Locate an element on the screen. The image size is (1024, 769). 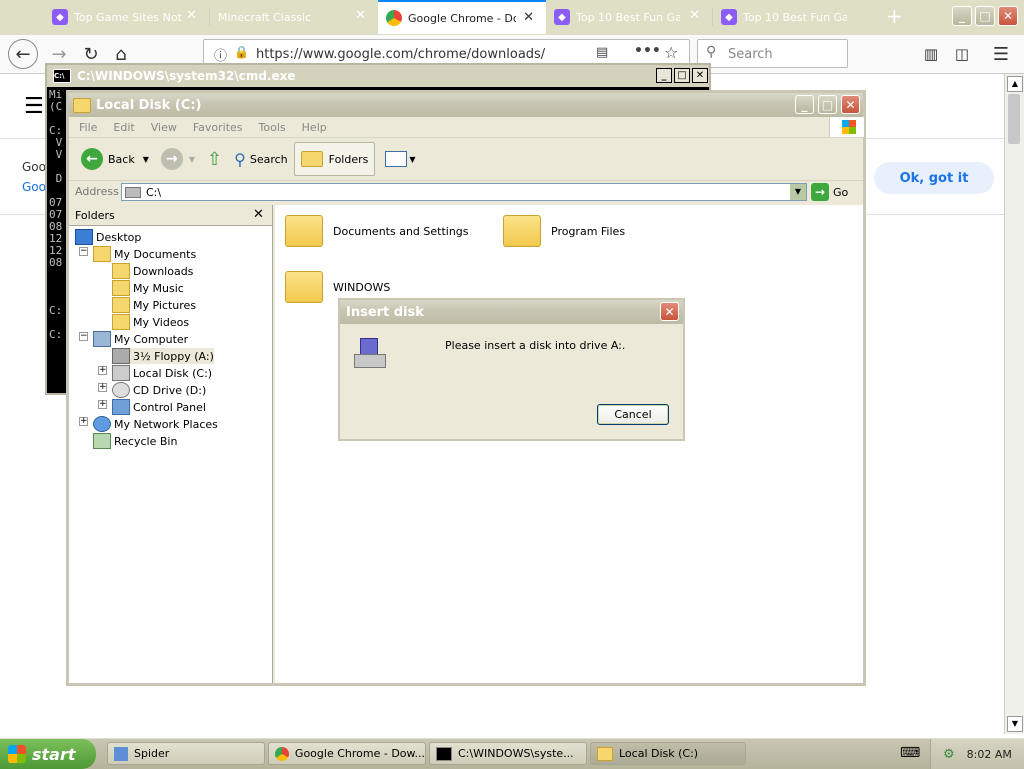
browser-tab: ◆ Top Game Sites Not L ✕ is located at coordinates (126, 17).